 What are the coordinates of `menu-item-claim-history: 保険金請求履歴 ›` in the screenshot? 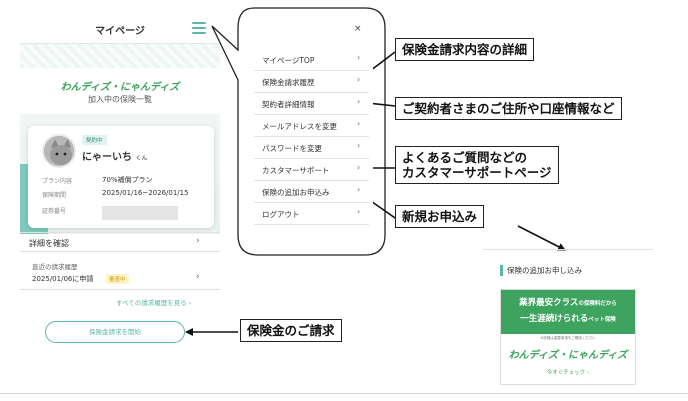 It's located at (311, 82).